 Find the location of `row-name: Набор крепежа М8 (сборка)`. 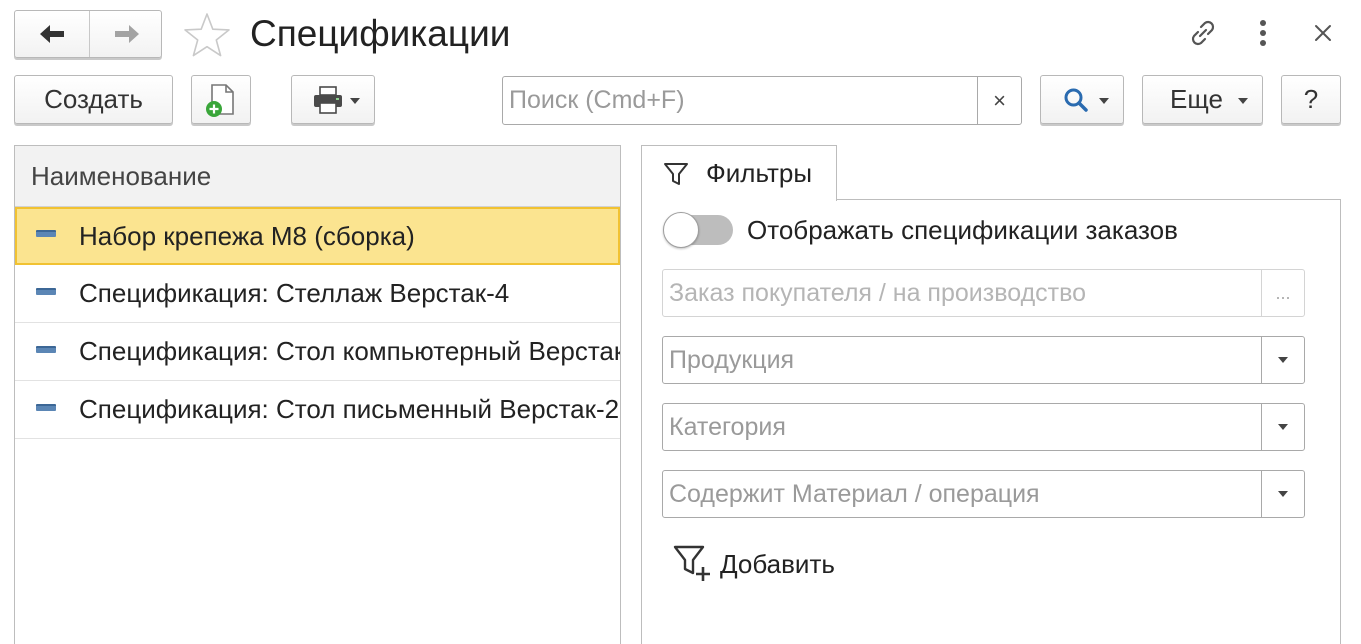

row-name: Набор крепежа М8 (сборка) is located at coordinates (247, 235).